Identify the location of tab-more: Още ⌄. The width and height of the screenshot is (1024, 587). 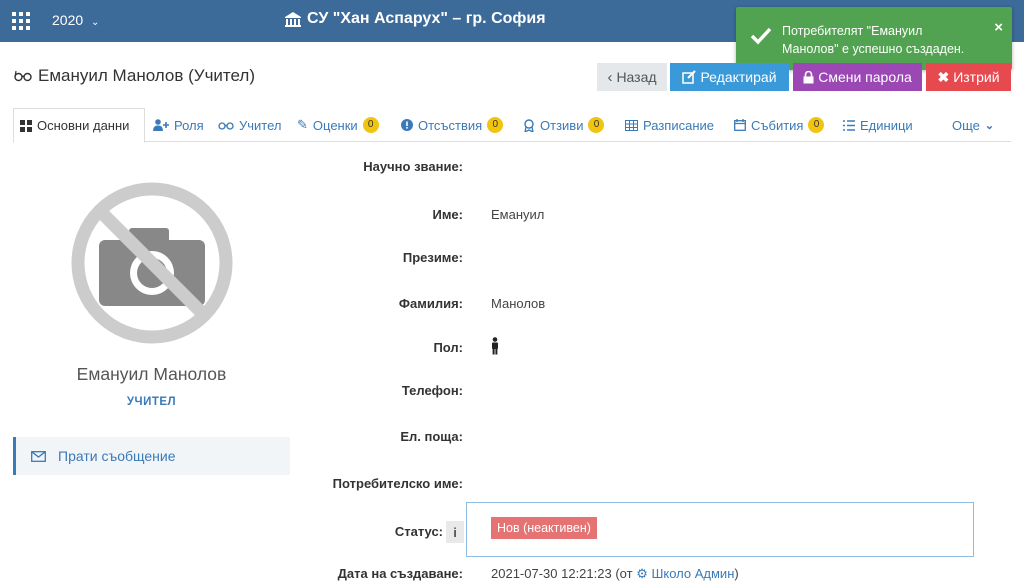
(973, 125).